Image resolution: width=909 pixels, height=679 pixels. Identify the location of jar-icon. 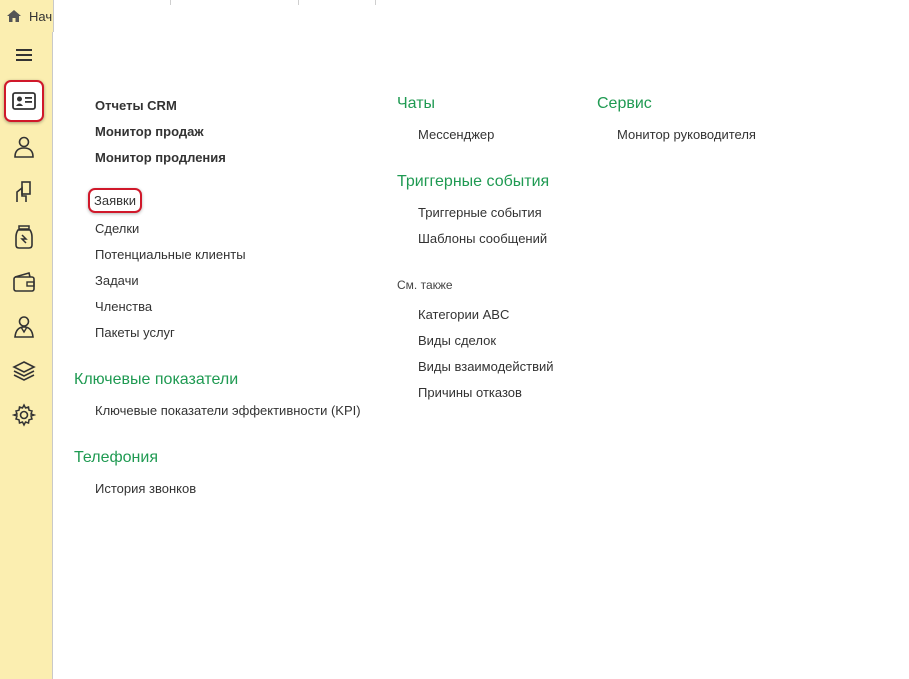
(24, 237).